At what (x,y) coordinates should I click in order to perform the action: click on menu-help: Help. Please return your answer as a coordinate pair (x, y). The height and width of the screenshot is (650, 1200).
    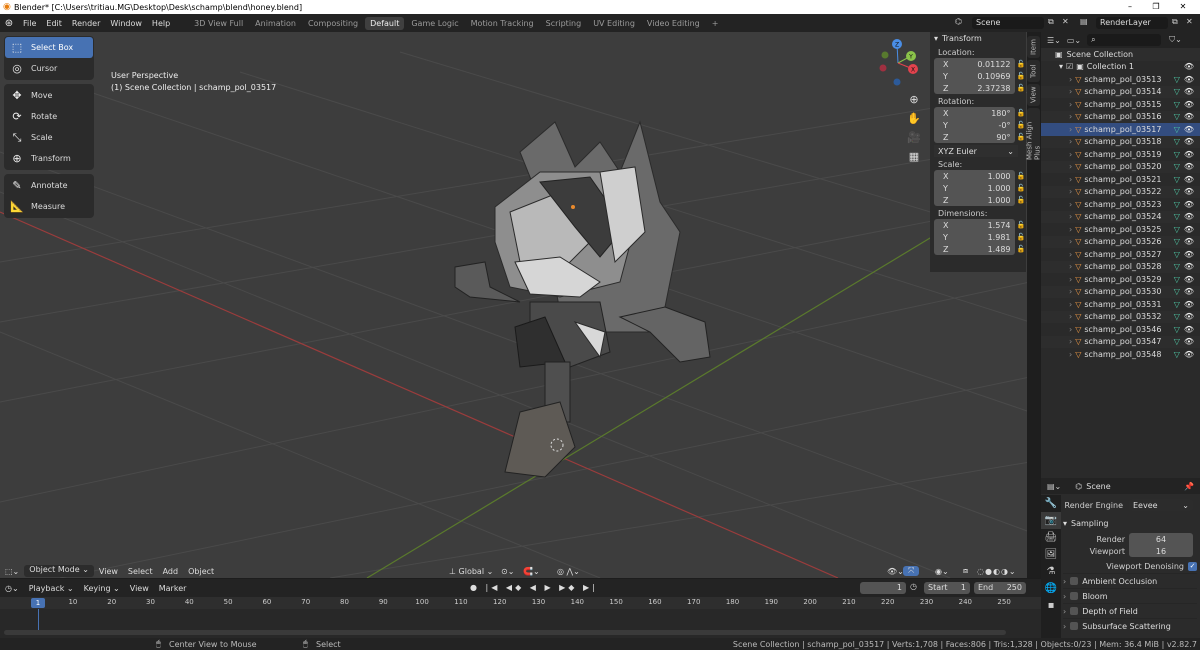
    Looking at the image, I should click on (161, 23).